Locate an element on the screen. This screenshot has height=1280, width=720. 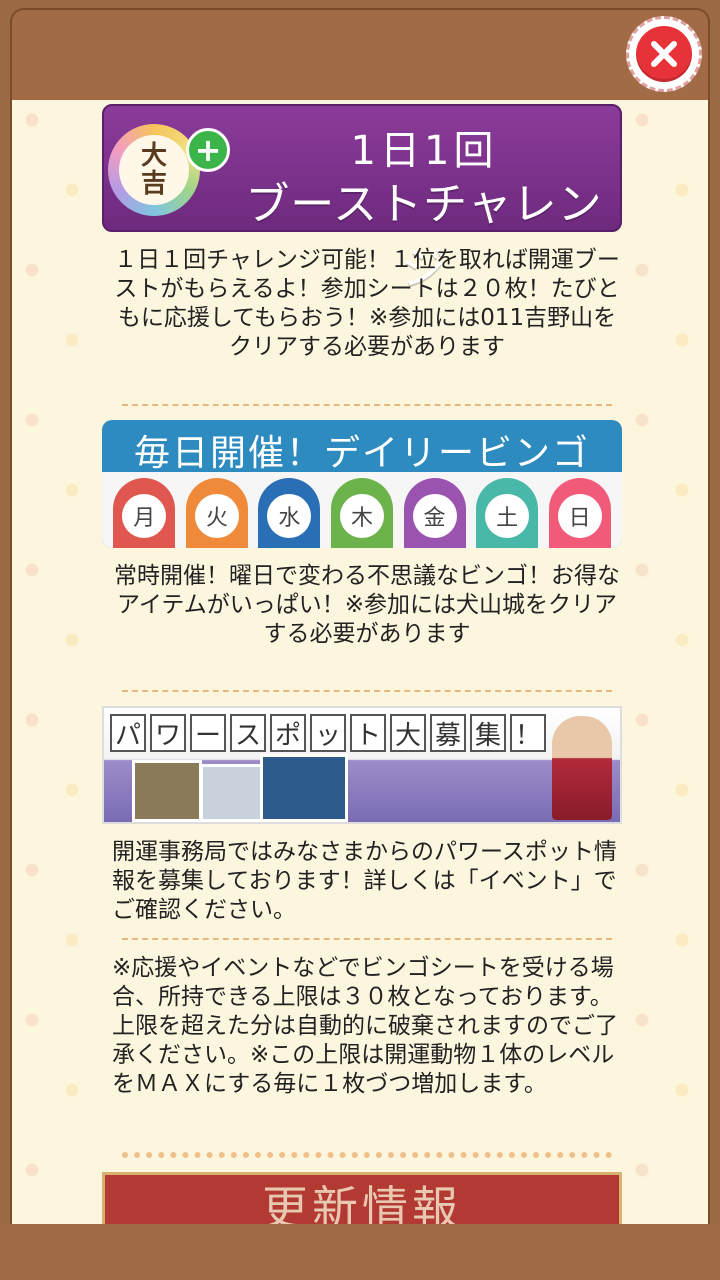
daikichi-badge-icon: 大 吉 is located at coordinates (154, 170).